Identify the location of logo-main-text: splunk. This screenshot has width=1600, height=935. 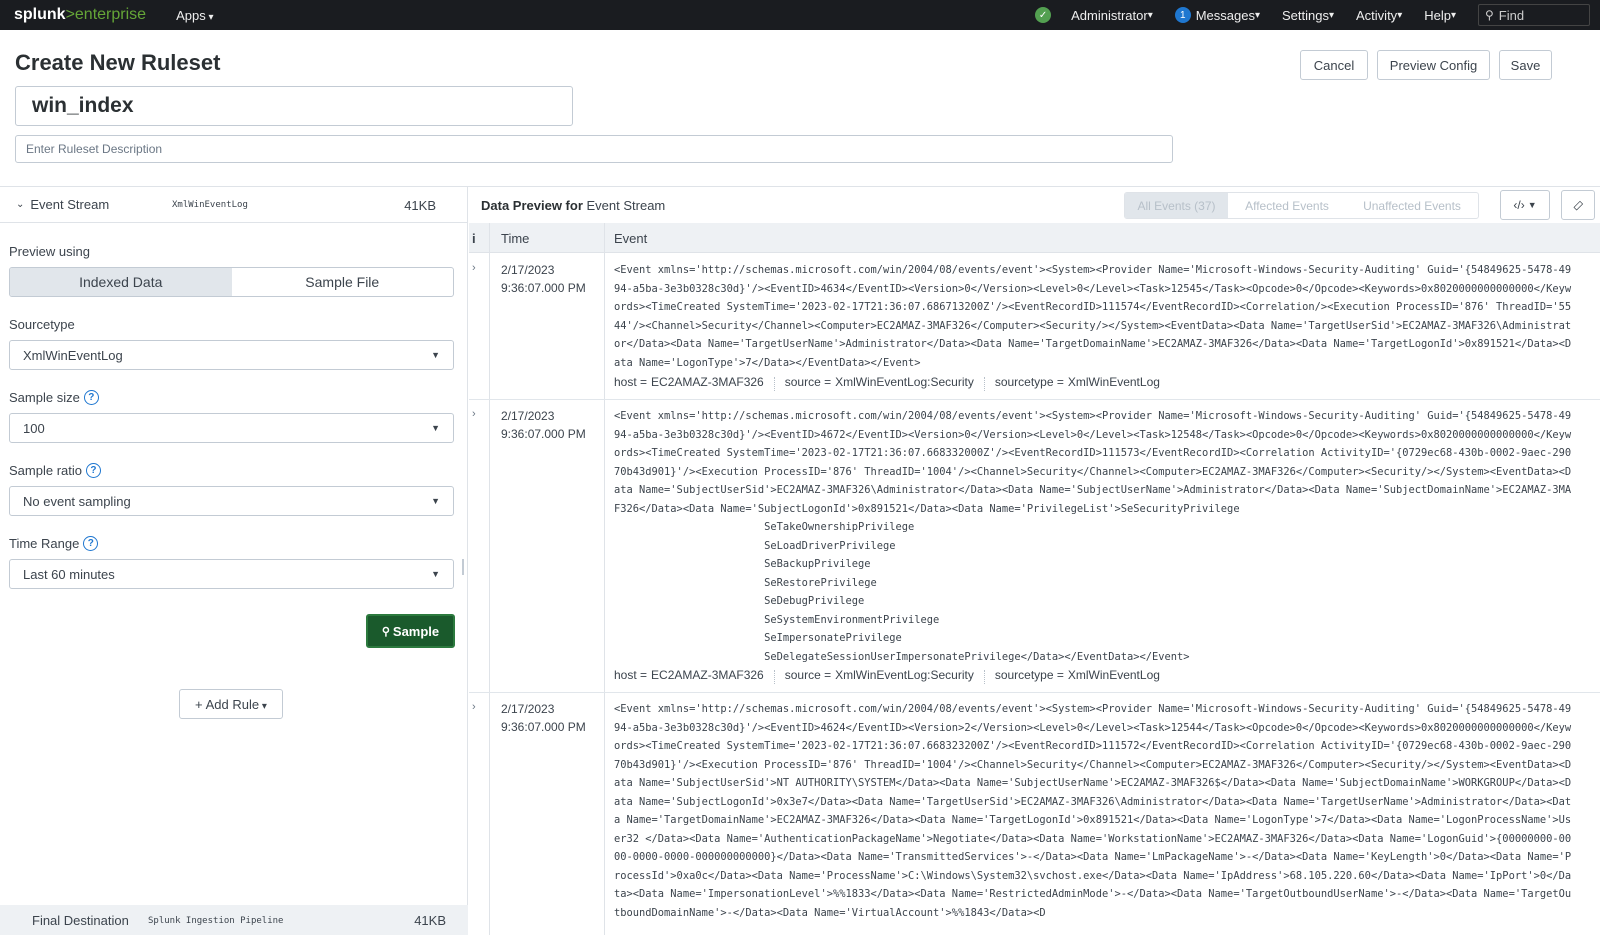
(40, 14).